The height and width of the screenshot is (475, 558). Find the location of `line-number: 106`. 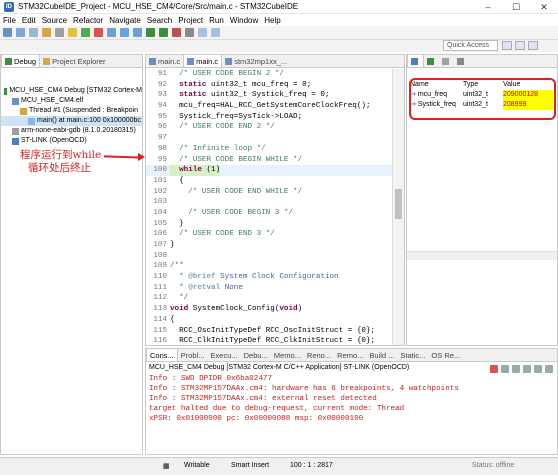

line-number: 106 is located at coordinates (158, 234).